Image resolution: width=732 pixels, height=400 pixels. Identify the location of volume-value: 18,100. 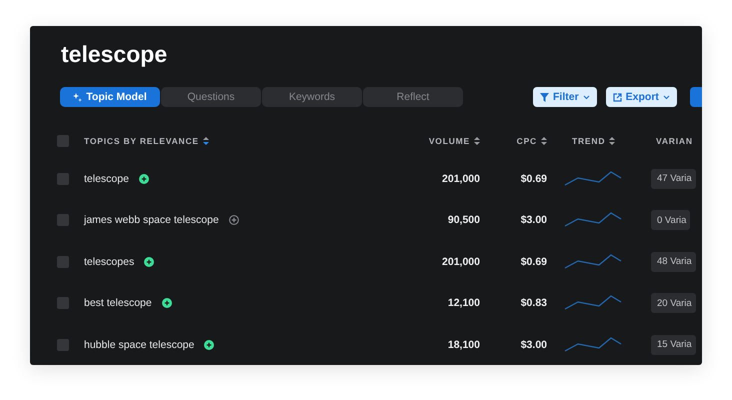
(463, 344).